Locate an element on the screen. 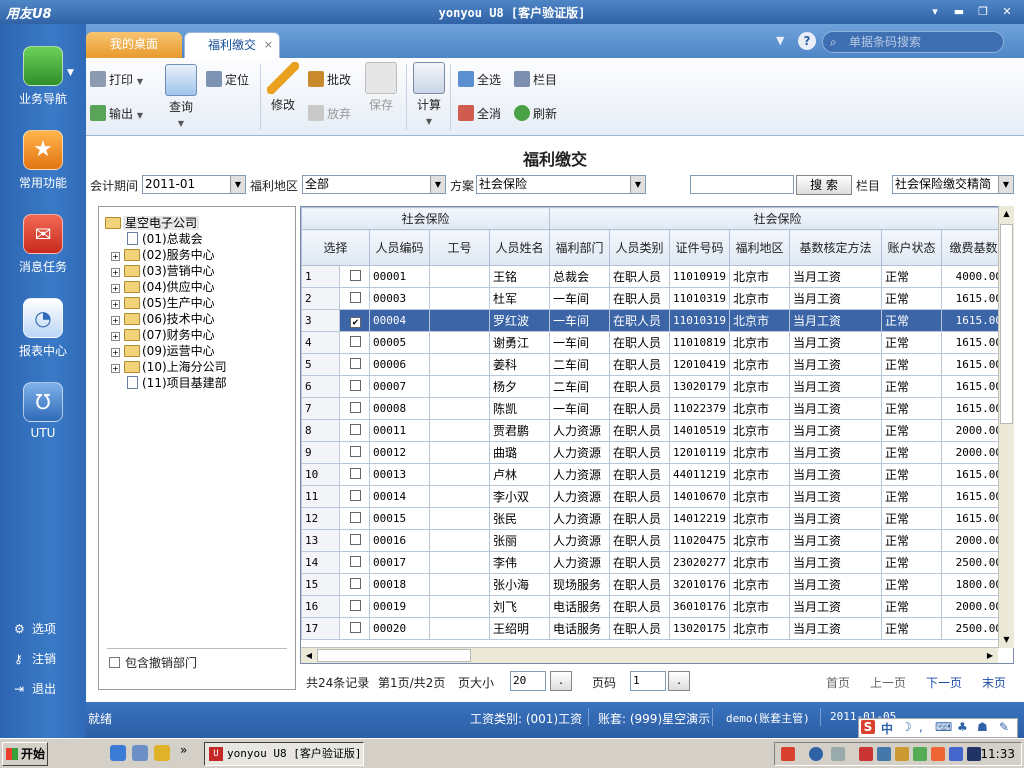  cell-id: 14010670 is located at coordinates (699, 496).